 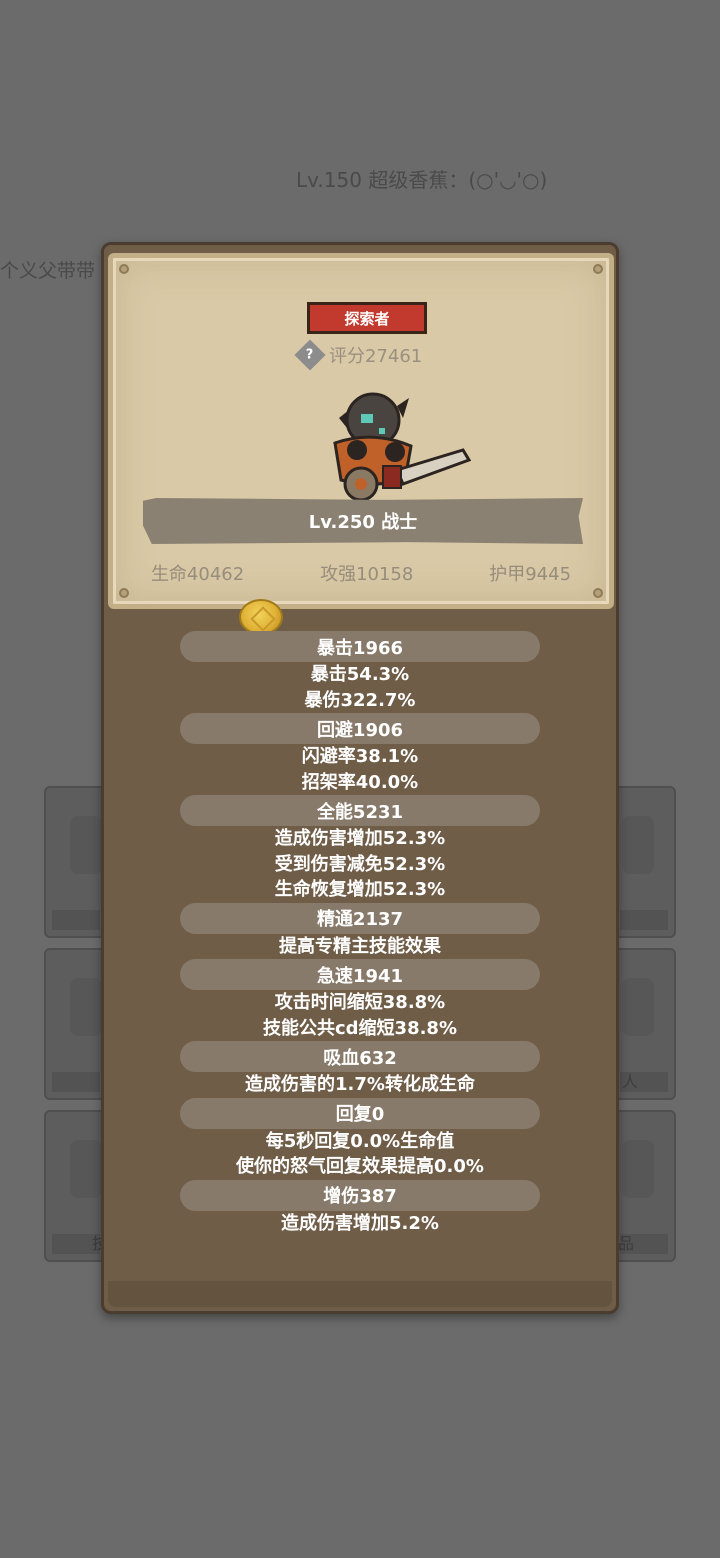 What do you see at coordinates (360, 1113) in the screenshot?
I see `attribute-header: 回复0` at bounding box center [360, 1113].